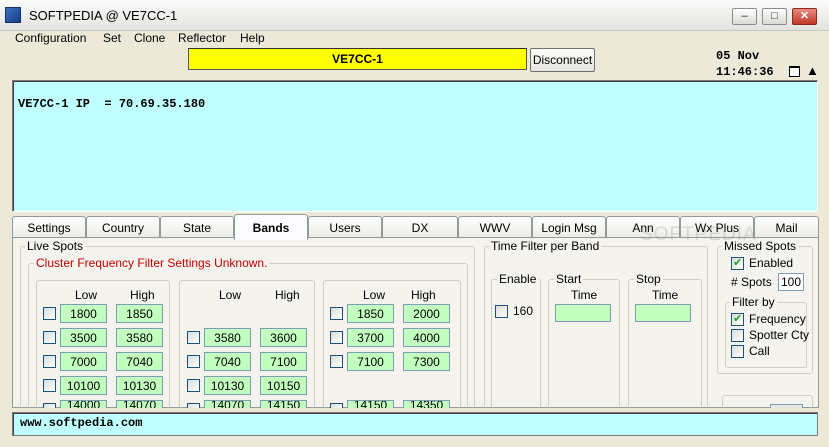 This screenshot has width=829, height=447. What do you see at coordinates (426, 337) in the screenshot?
I see `high-frequency-field: 4000` at bounding box center [426, 337].